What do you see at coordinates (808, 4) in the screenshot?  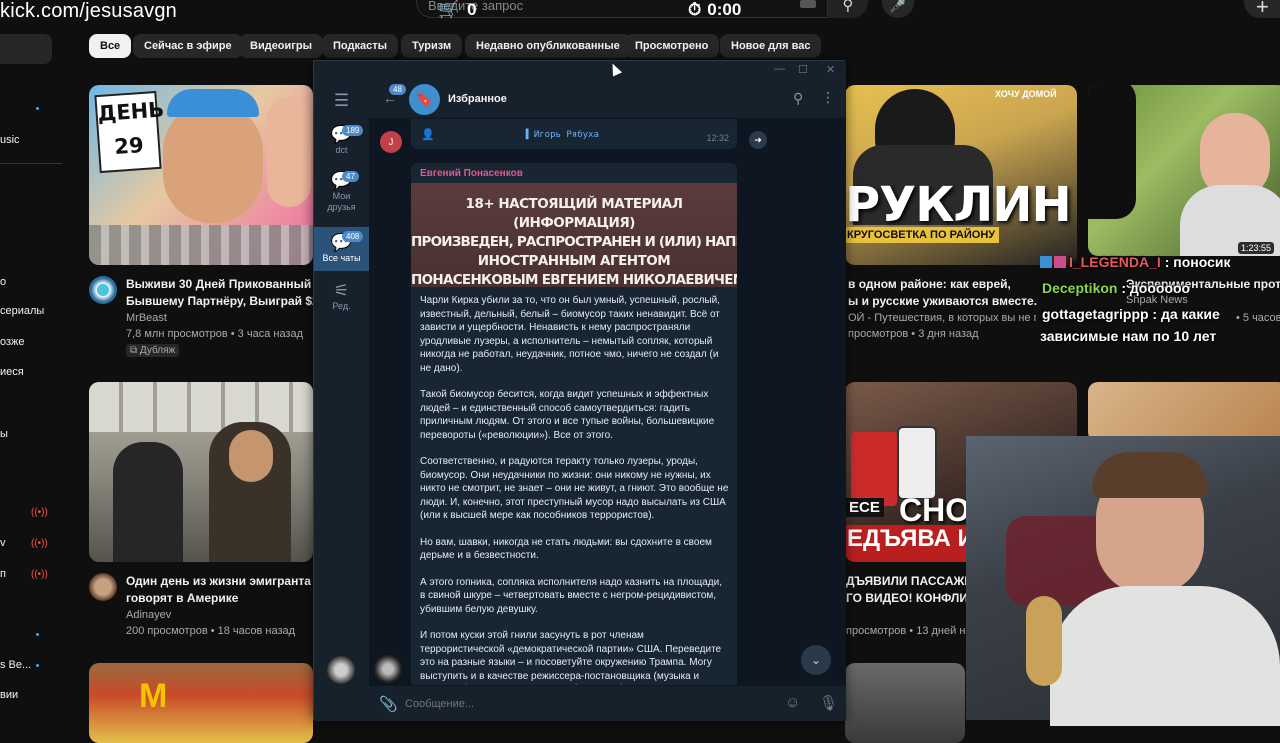 I see `keyboard-icon` at bounding box center [808, 4].